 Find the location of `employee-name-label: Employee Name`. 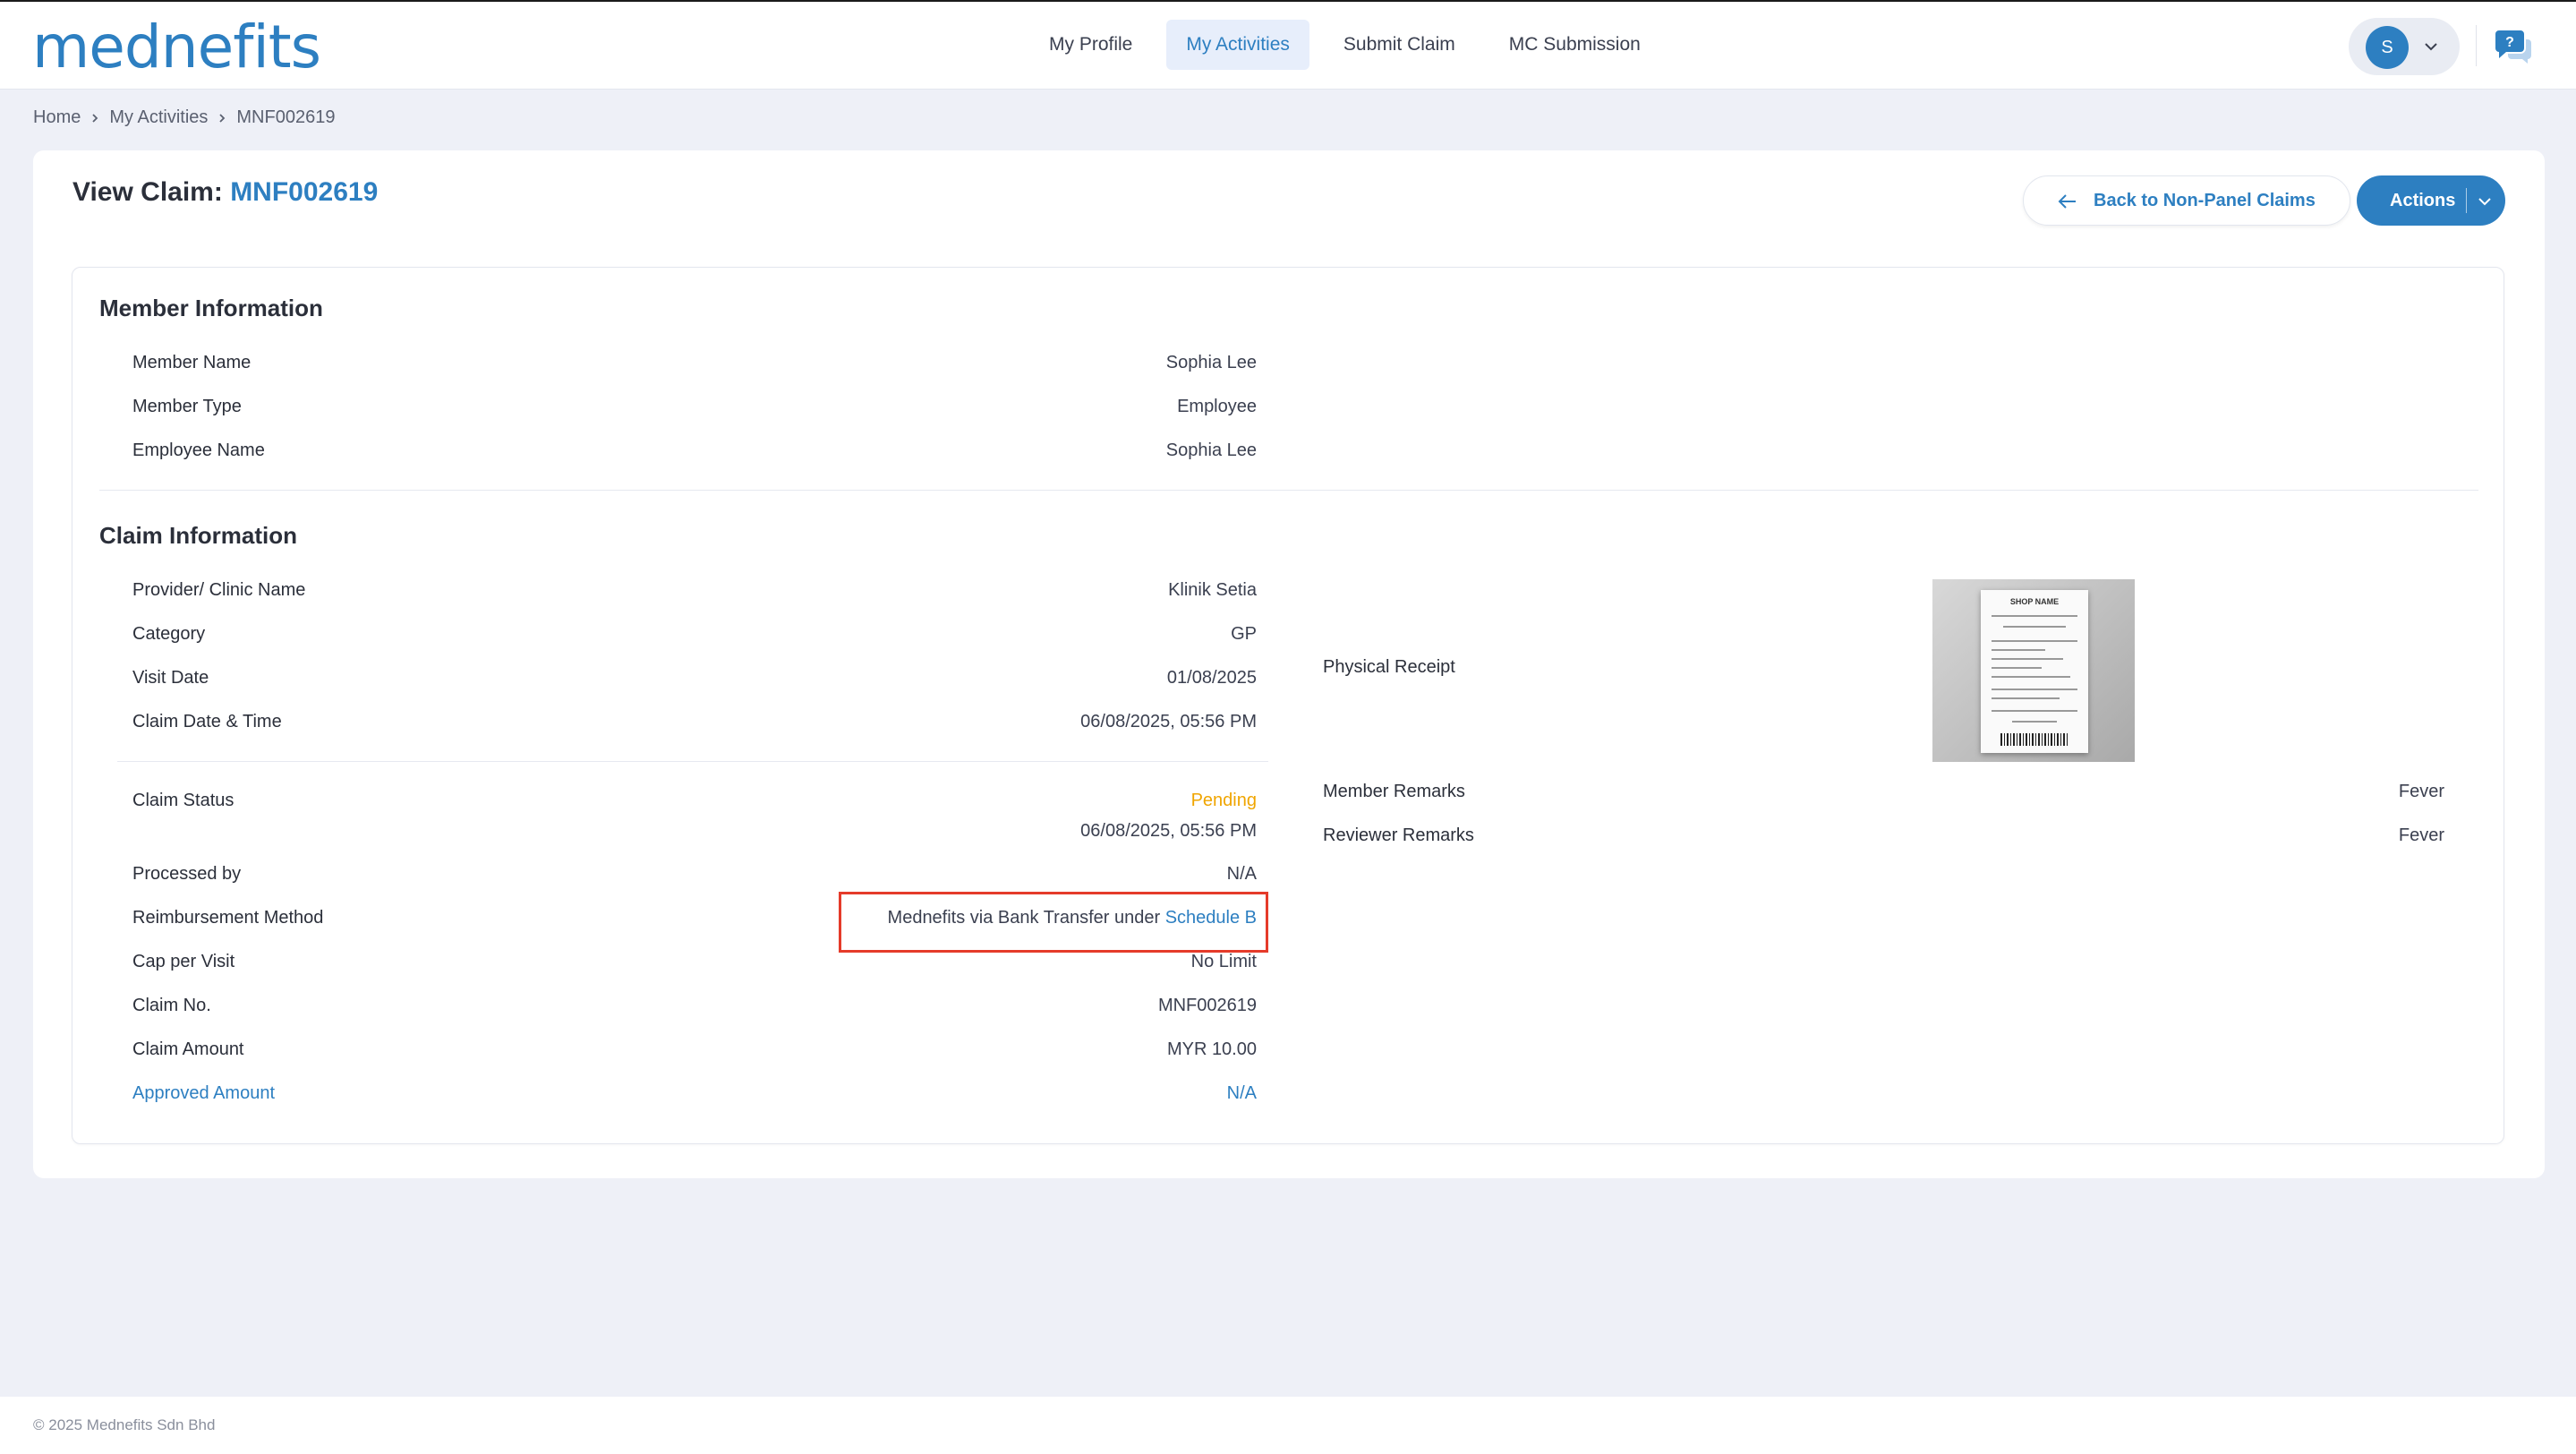

employee-name-label: Employee Name is located at coordinates (198, 450).